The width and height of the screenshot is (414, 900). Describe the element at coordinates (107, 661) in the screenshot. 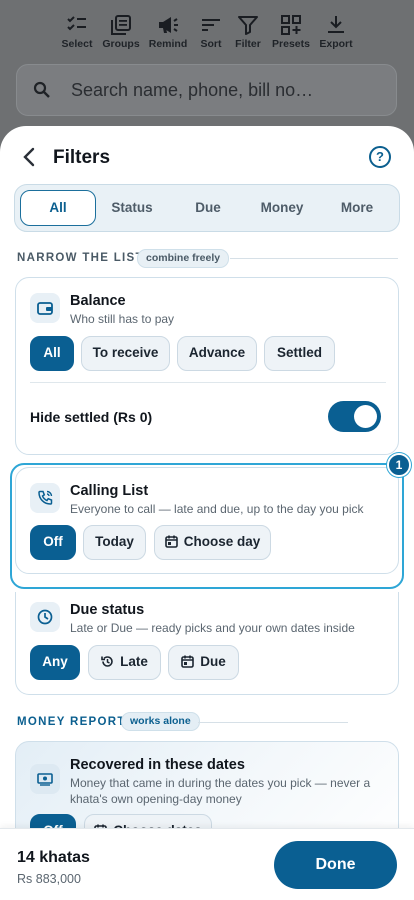

I see `history-icon` at that location.